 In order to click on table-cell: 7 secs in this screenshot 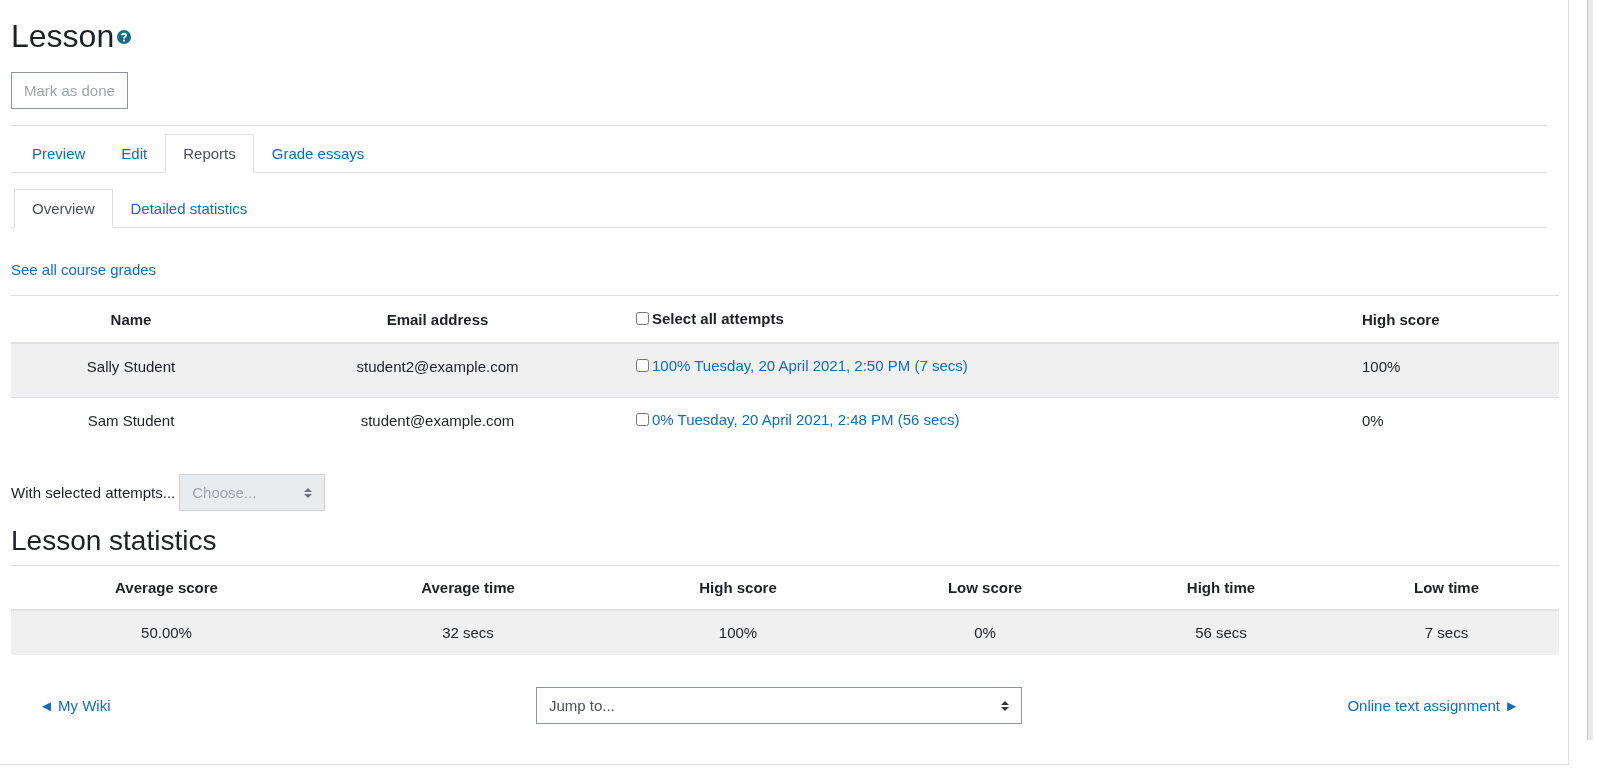, I will do `click(1446, 632)`.